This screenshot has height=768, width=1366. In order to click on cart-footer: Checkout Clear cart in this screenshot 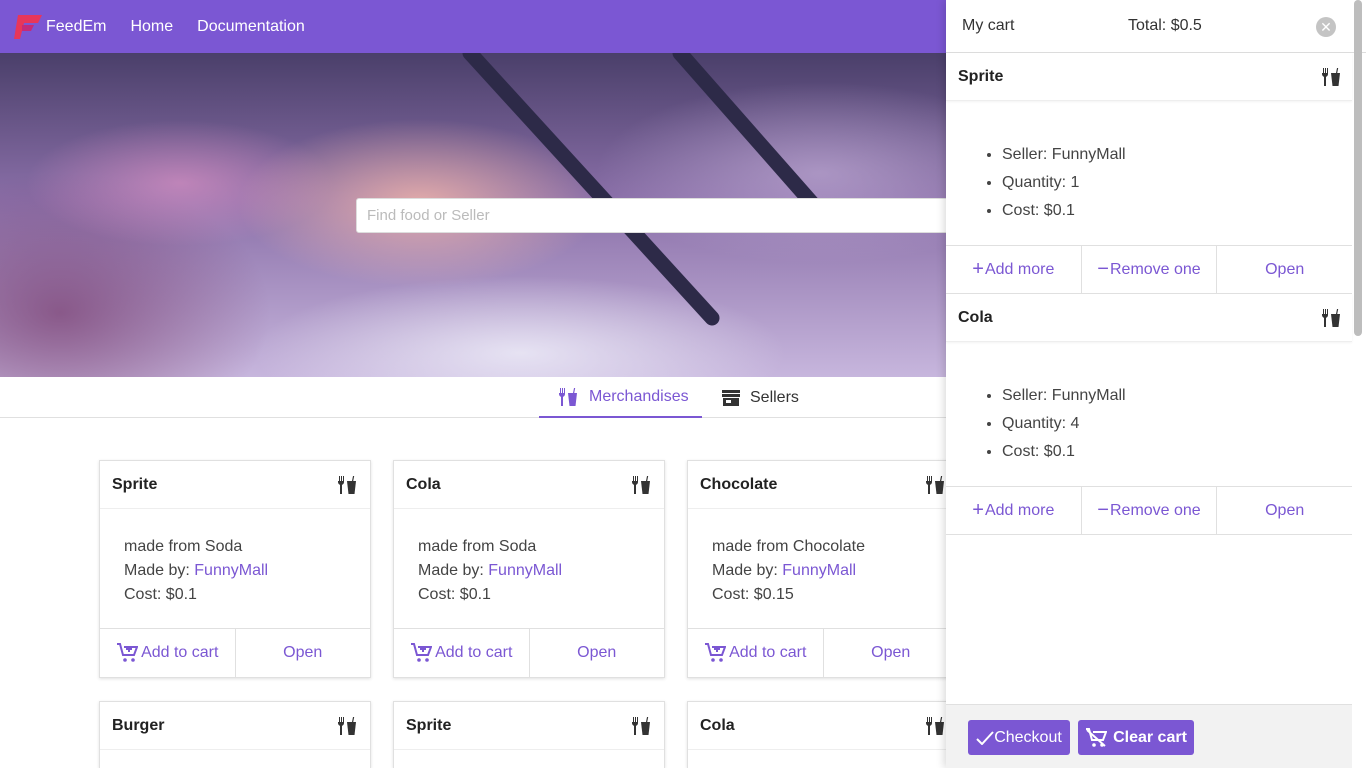, I will do `click(1149, 736)`.